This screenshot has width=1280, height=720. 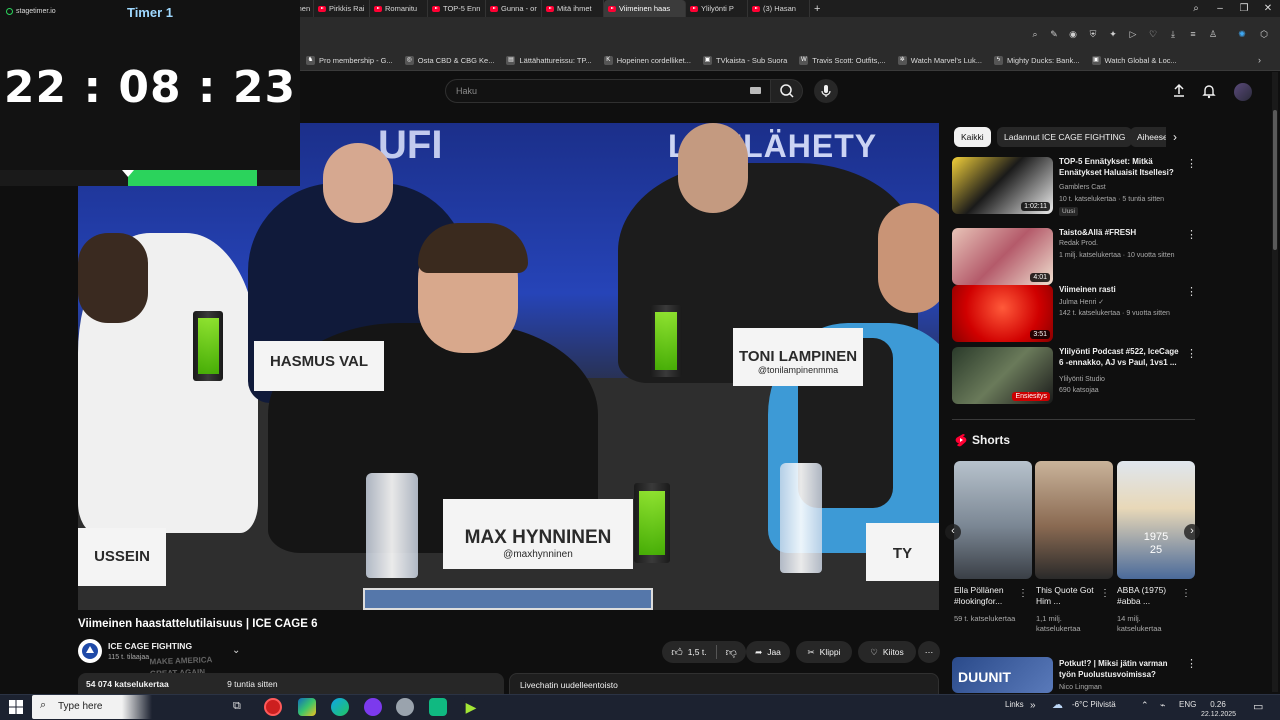 What do you see at coordinates (1133, 34) in the screenshot?
I see `play-icon: ▷` at bounding box center [1133, 34].